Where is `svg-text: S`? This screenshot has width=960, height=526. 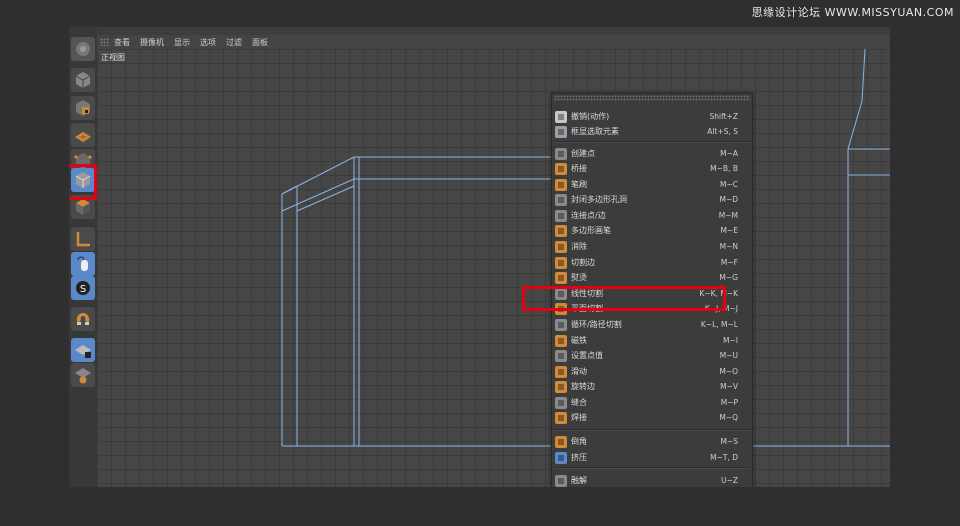
svg-text: S is located at coordinates (83, 289).